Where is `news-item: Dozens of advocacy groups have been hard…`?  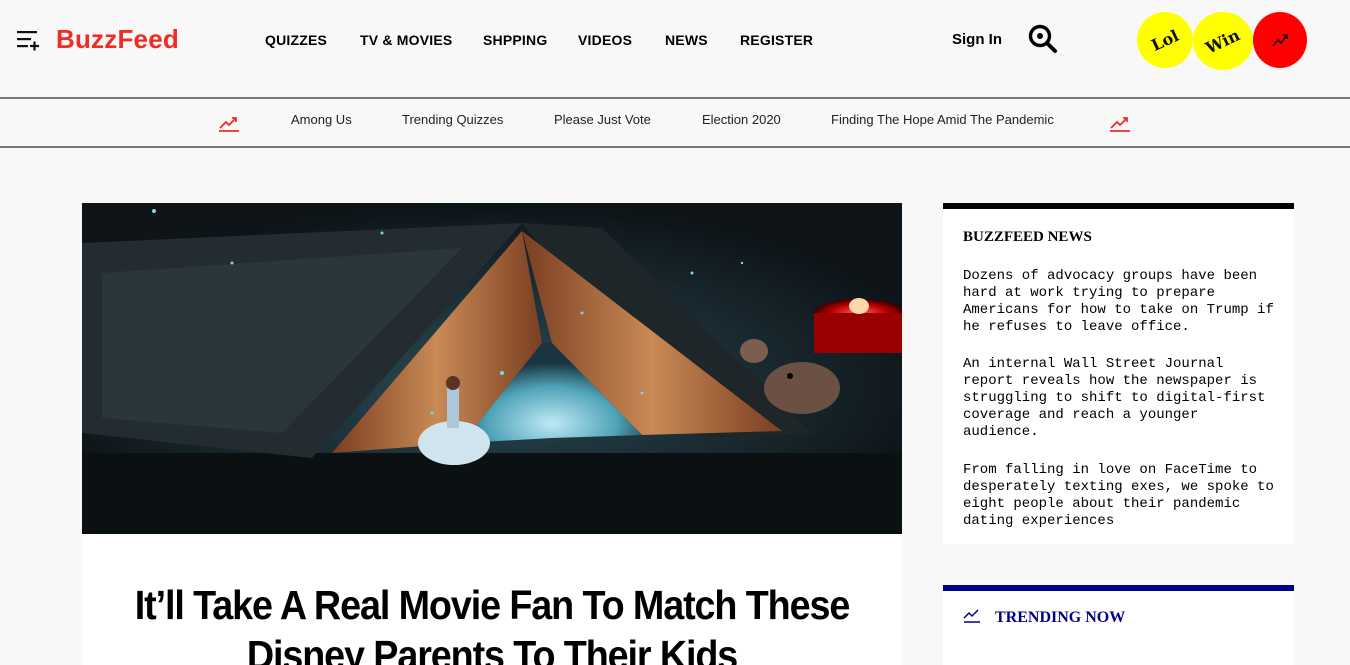 news-item: Dozens of advocacy groups have been hard… is located at coordinates (1120, 302).